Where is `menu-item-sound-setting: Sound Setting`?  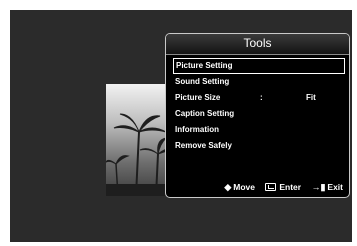
menu-item-sound-setting: Sound Setting is located at coordinates (259, 82).